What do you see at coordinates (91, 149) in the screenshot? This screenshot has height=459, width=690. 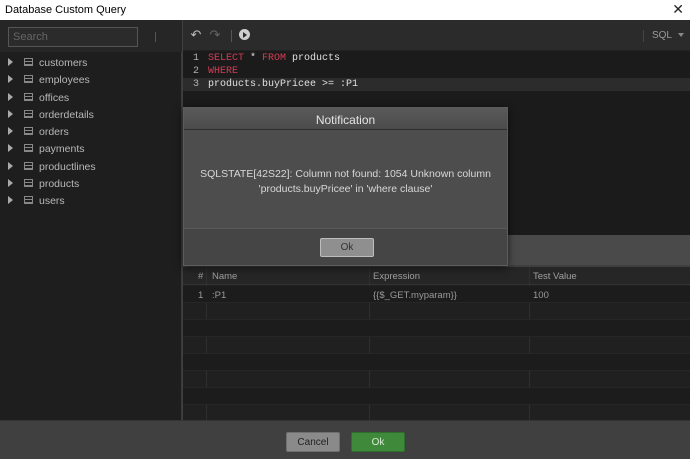 I see `tree-item-payments: payments` at bounding box center [91, 149].